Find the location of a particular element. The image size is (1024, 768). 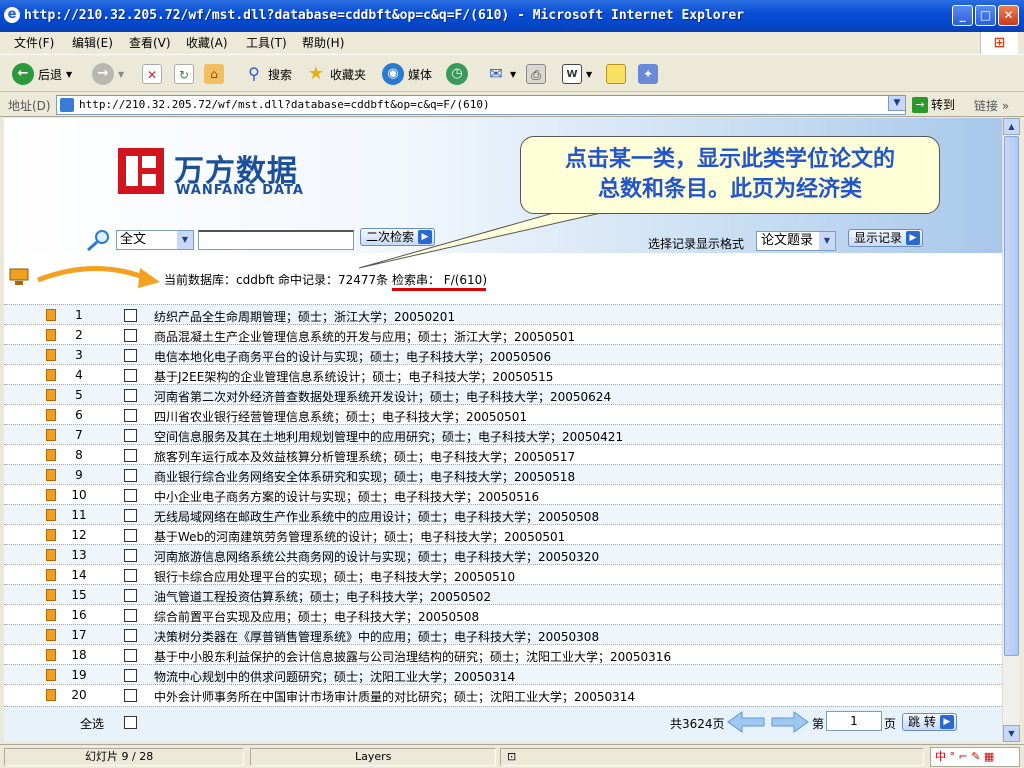

mail-dropdown-icon: ▼ is located at coordinates (513, 74).